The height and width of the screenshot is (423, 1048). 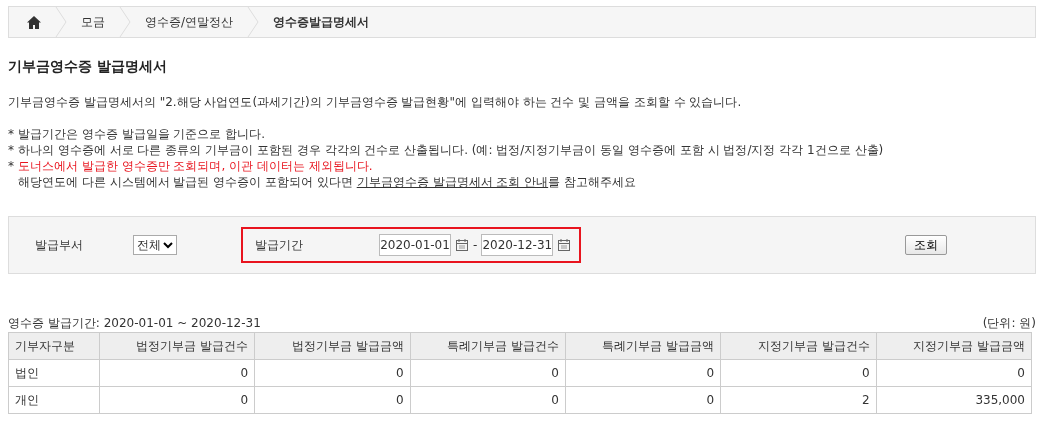 What do you see at coordinates (415, 245) in the screenshot?
I see `start-date-field: 2020-01-01` at bounding box center [415, 245].